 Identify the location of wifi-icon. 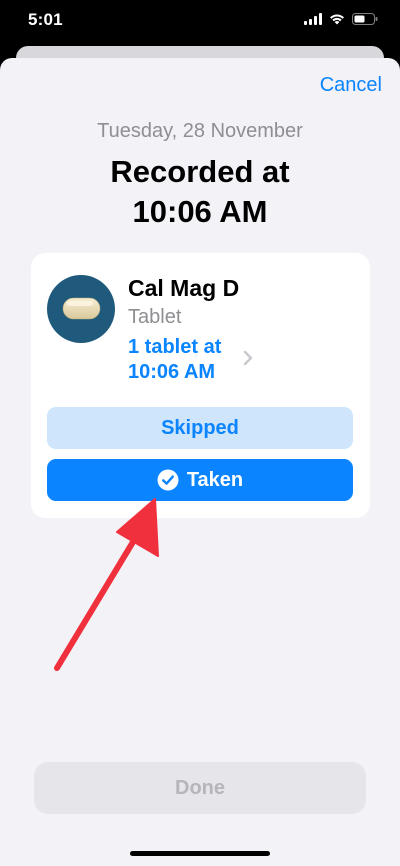
(337, 19).